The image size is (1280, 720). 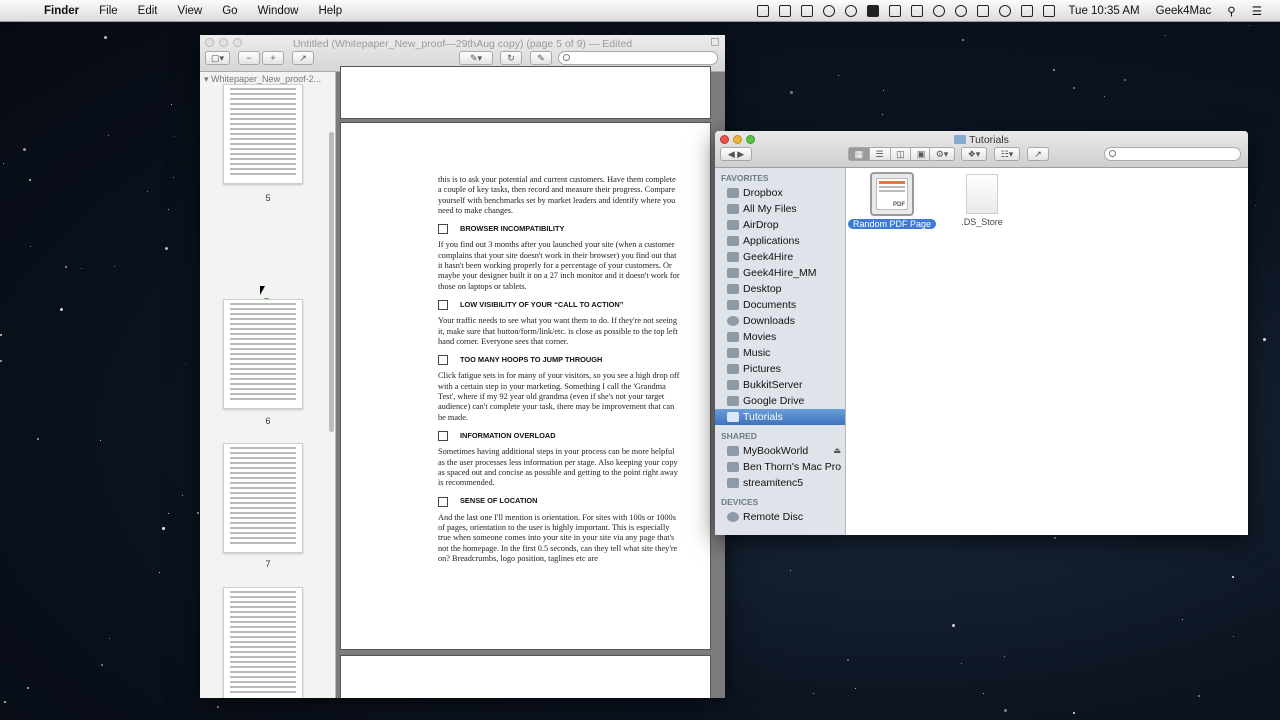 I want to click on sidebar-item-geek4hire: Geek4Hire, so click(x=780, y=257).